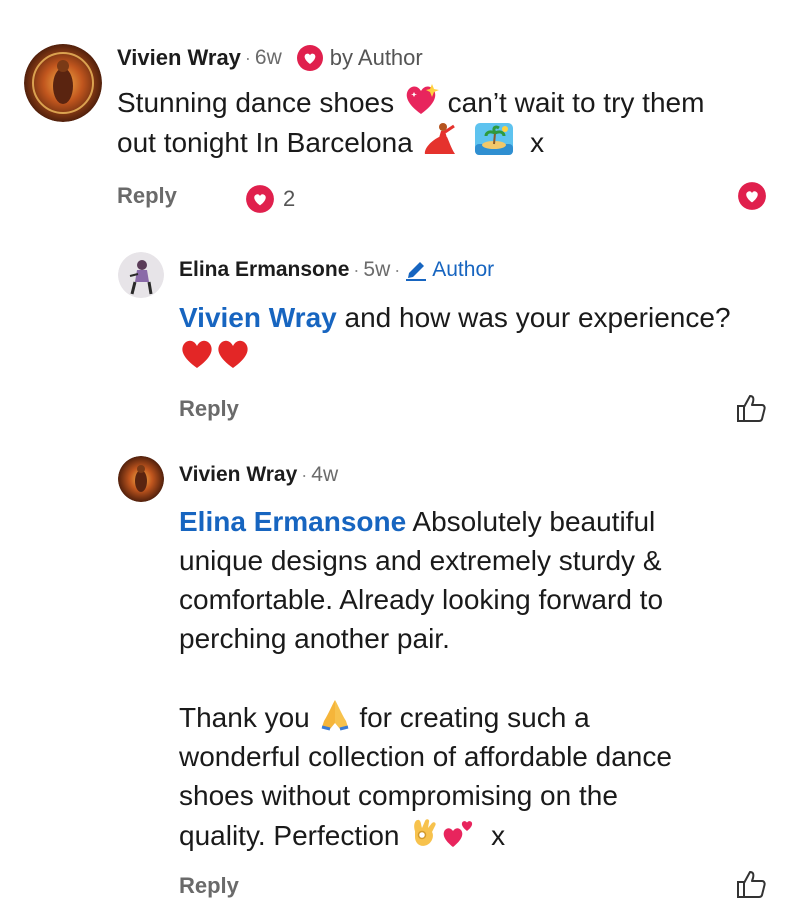 Image resolution: width=797 pixels, height=905 pixels. I want to click on comment-text-line: quality. Perfection, so click(289, 835).